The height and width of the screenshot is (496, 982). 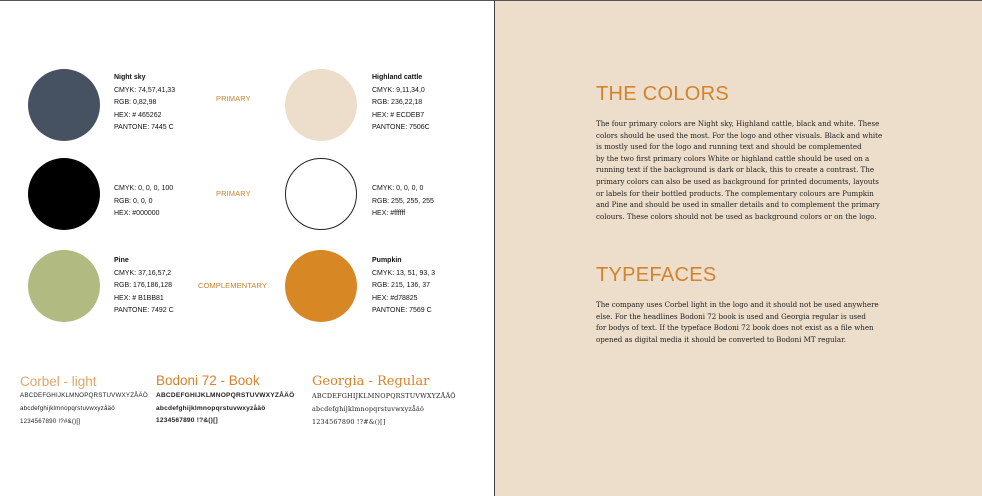 I want to click on color-rgb: RGB: 255, 255, 255, so click(x=403, y=201).